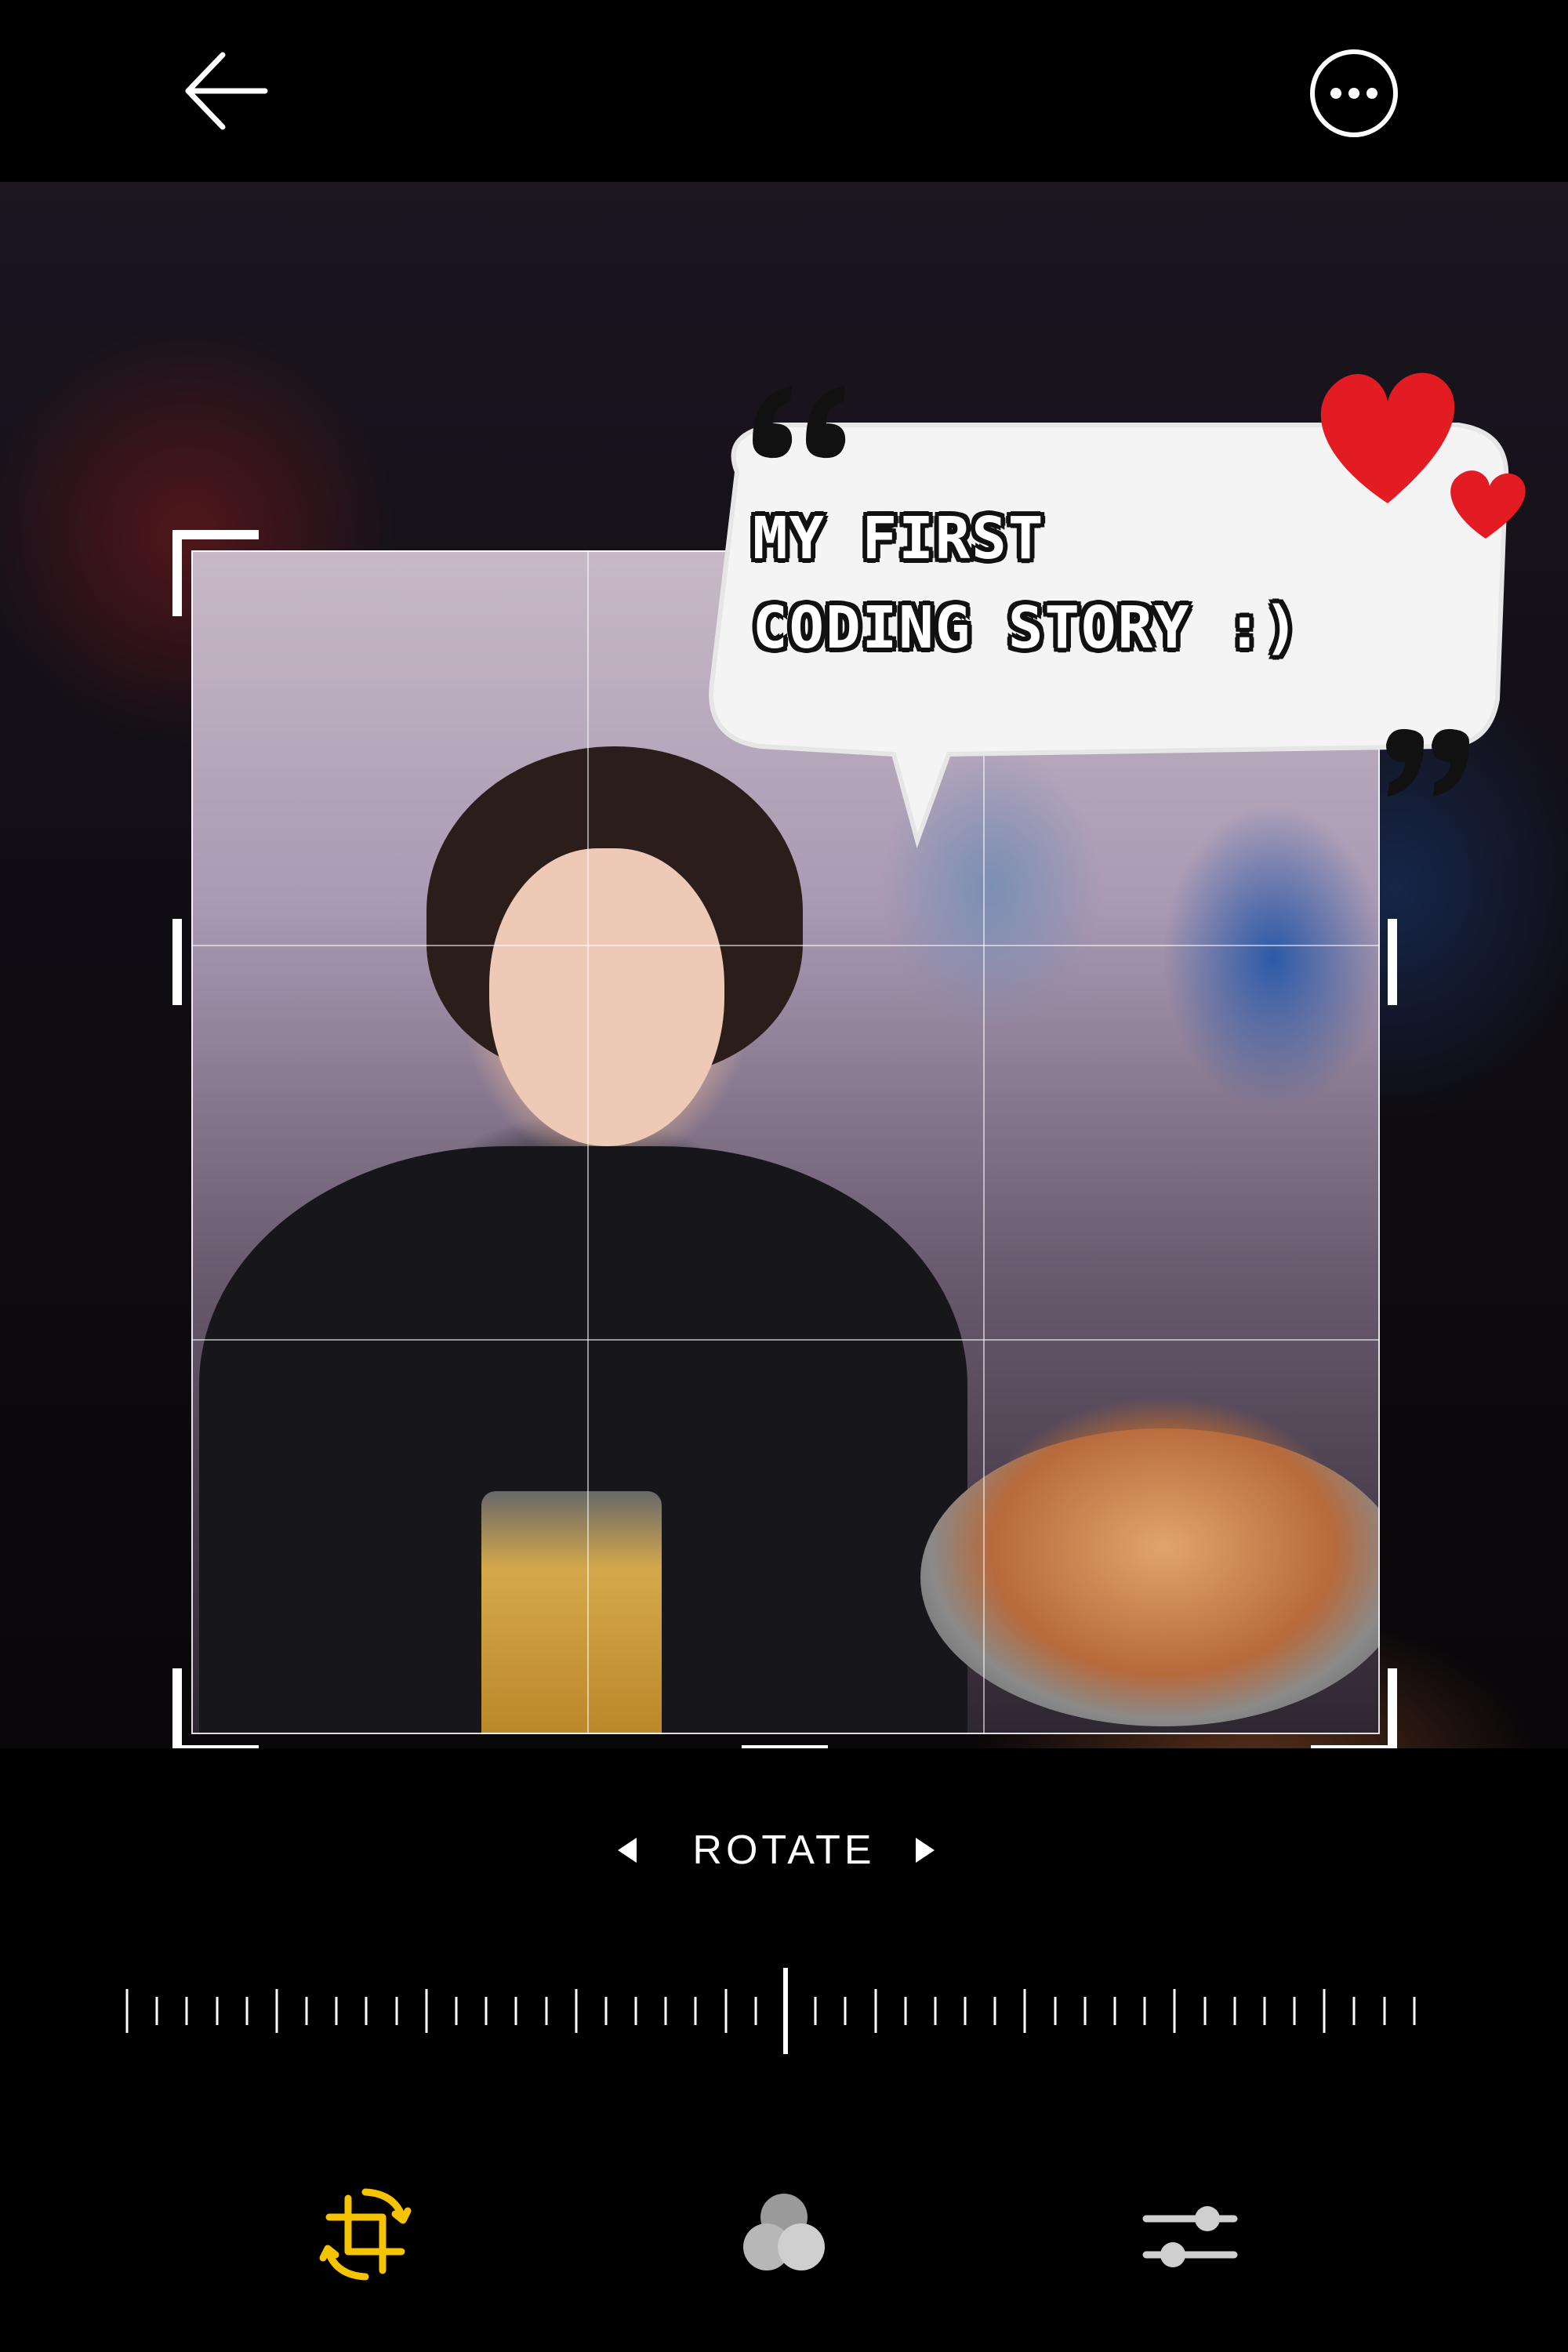 This screenshot has height=2352, width=1568. Describe the element at coordinates (1027, 628) in the screenshot. I see `sticker-text-line2: CODING STORY :)` at that location.